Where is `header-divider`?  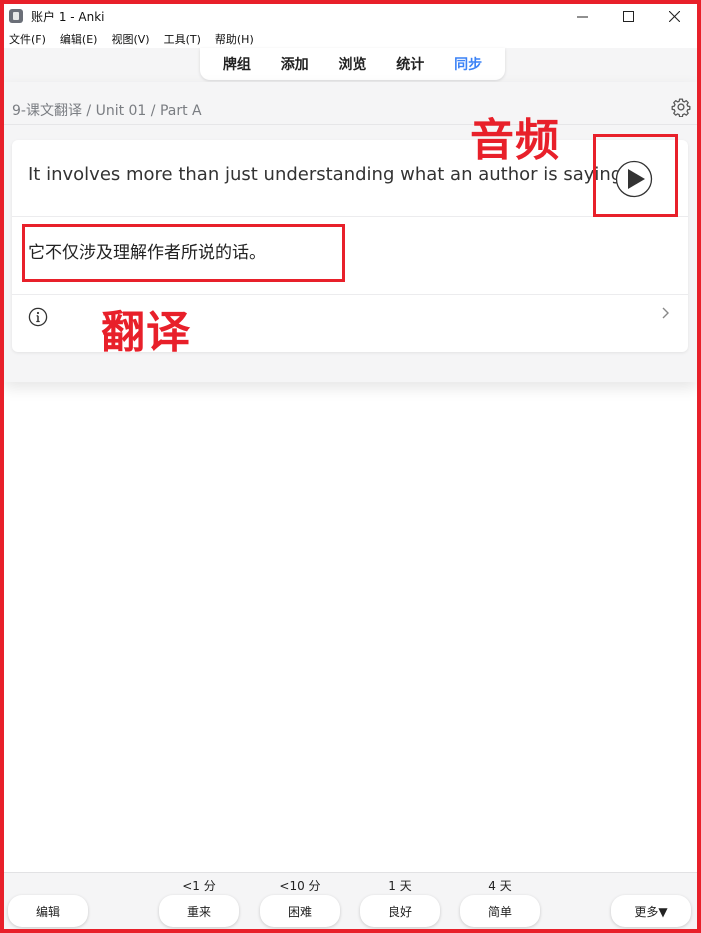
header-divider is located at coordinates (350, 124).